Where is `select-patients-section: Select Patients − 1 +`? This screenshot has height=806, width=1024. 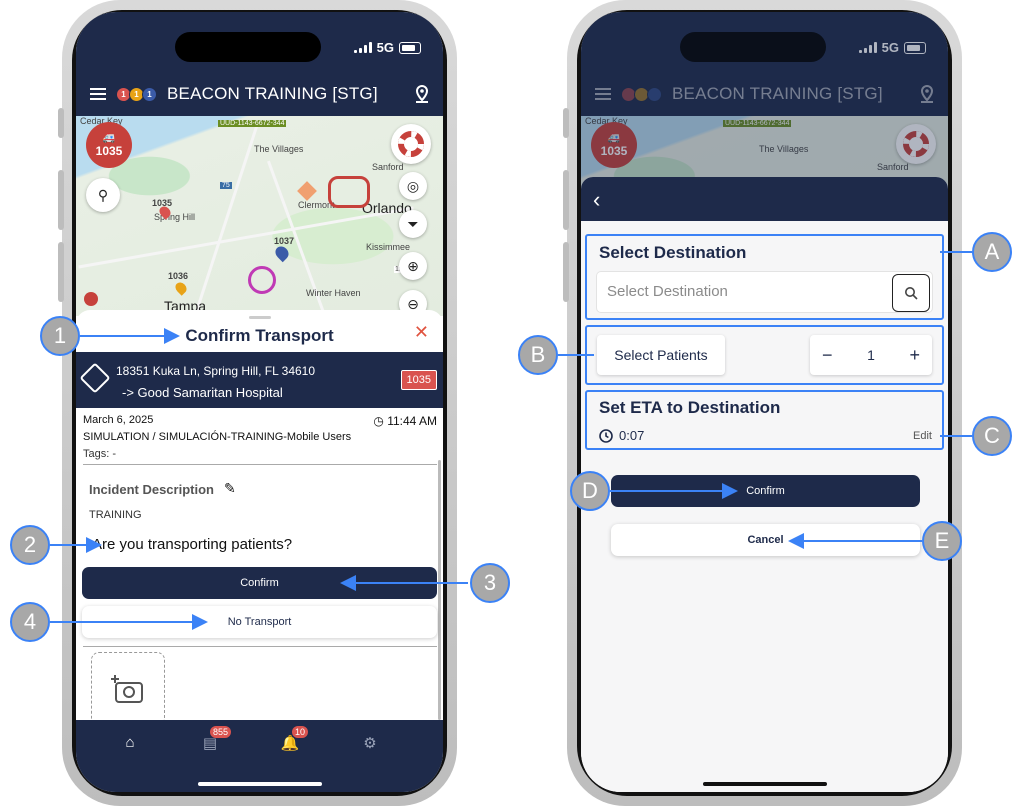
select-patients-section: Select Patients − 1 + is located at coordinates (764, 355).